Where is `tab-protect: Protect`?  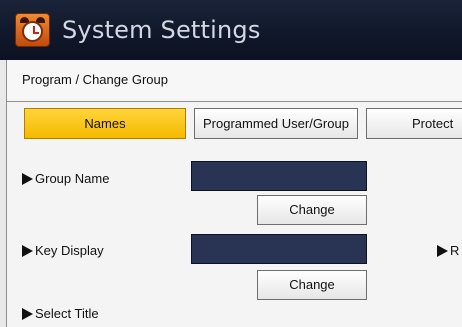
tab-protect: Protect is located at coordinates (414, 123).